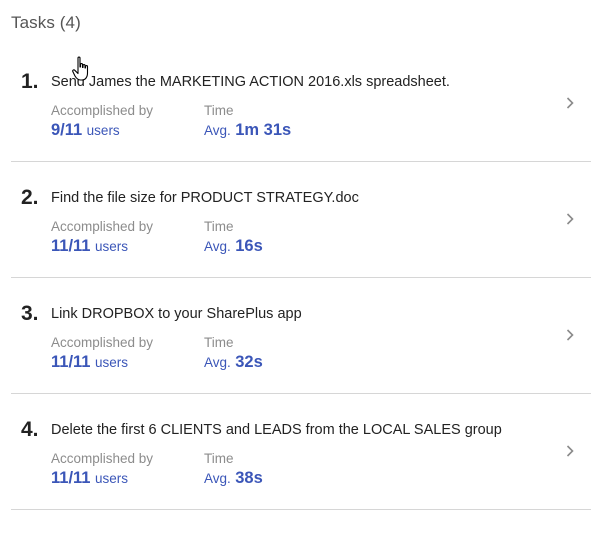 This screenshot has width=604, height=545. I want to click on task-number: 2., so click(30, 197).